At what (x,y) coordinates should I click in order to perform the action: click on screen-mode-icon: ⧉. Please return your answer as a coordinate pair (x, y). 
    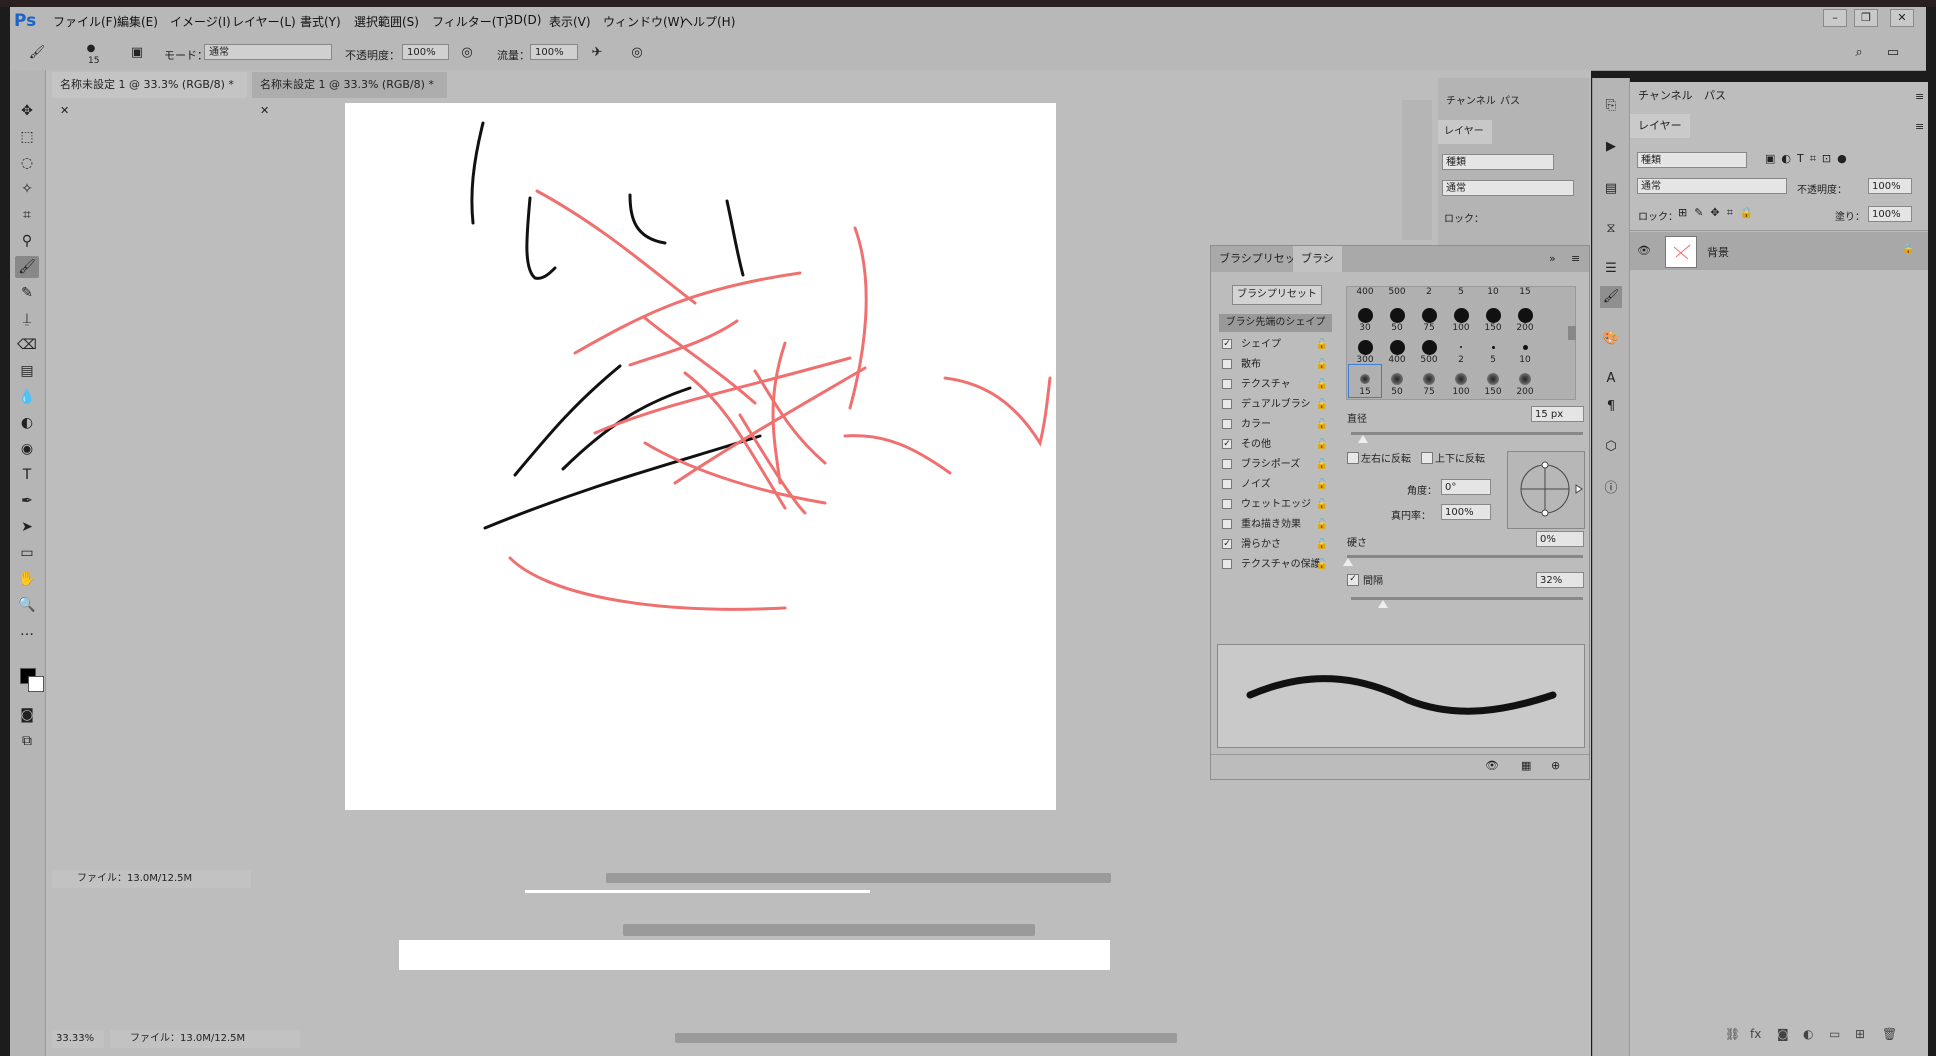
    Looking at the image, I should click on (27, 741).